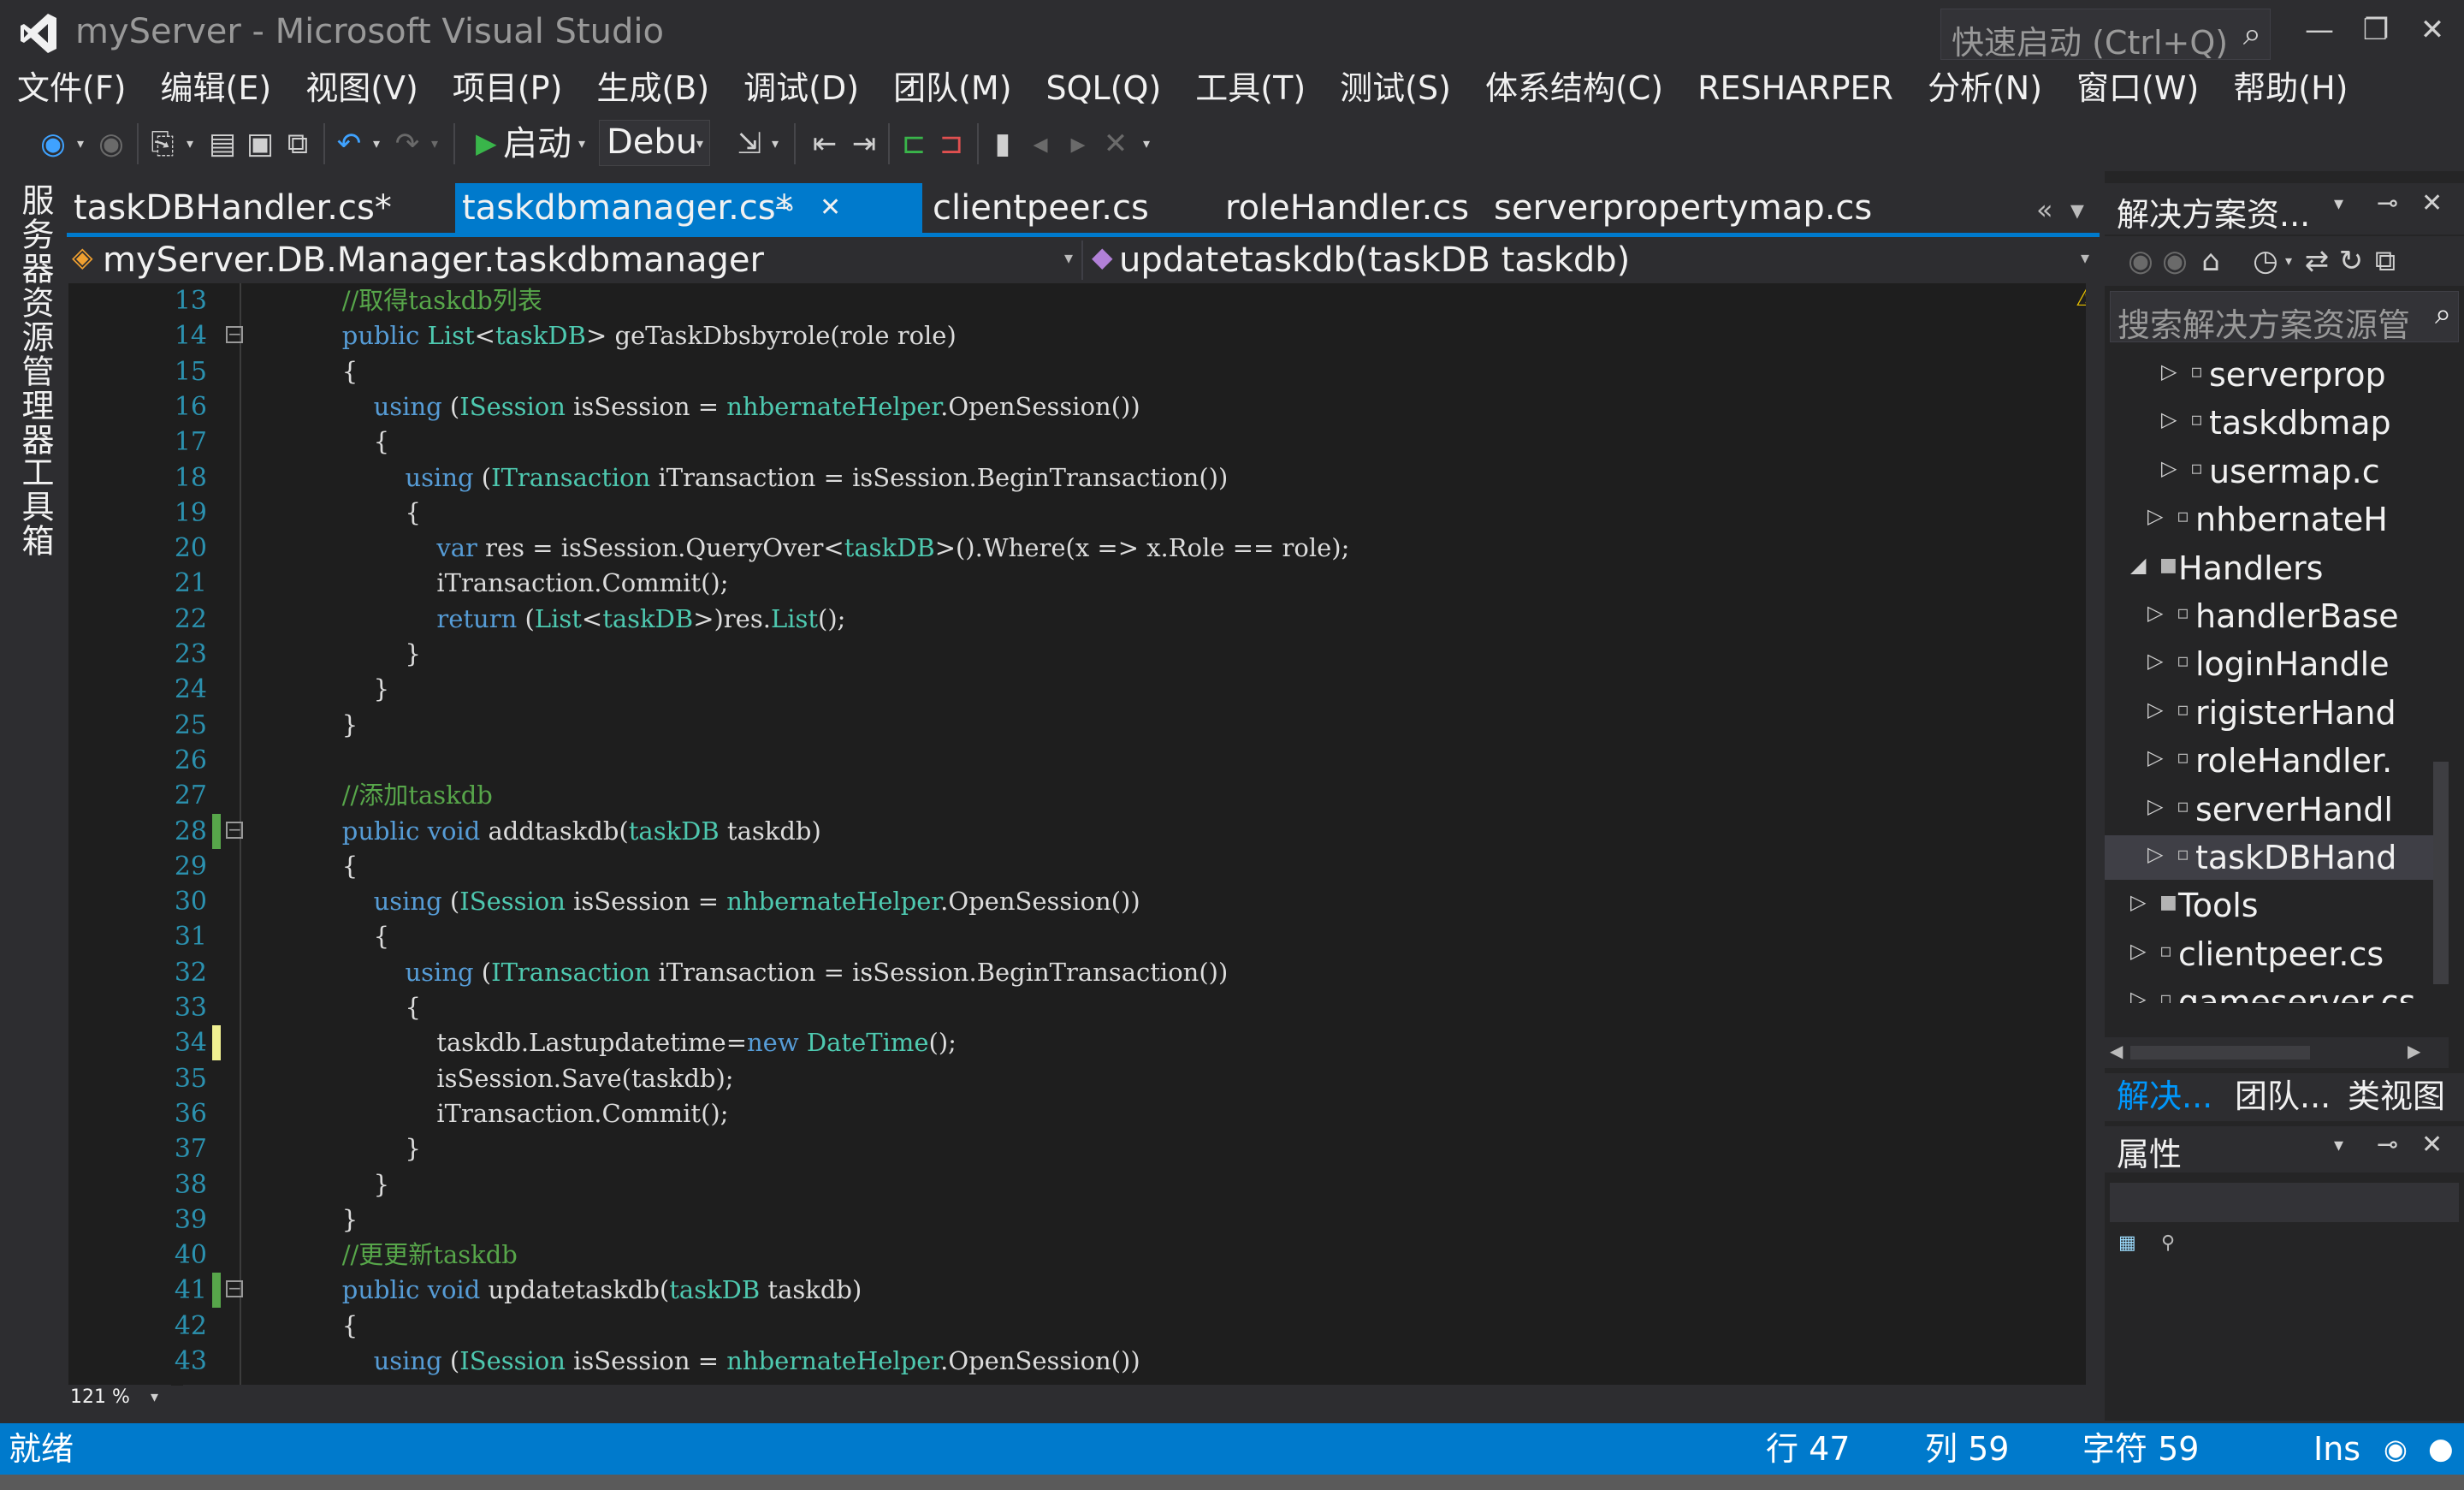 The width and height of the screenshot is (2464, 1490). What do you see at coordinates (1060, 760) in the screenshot?
I see `code-line: 26` at bounding box center [1060, 760].